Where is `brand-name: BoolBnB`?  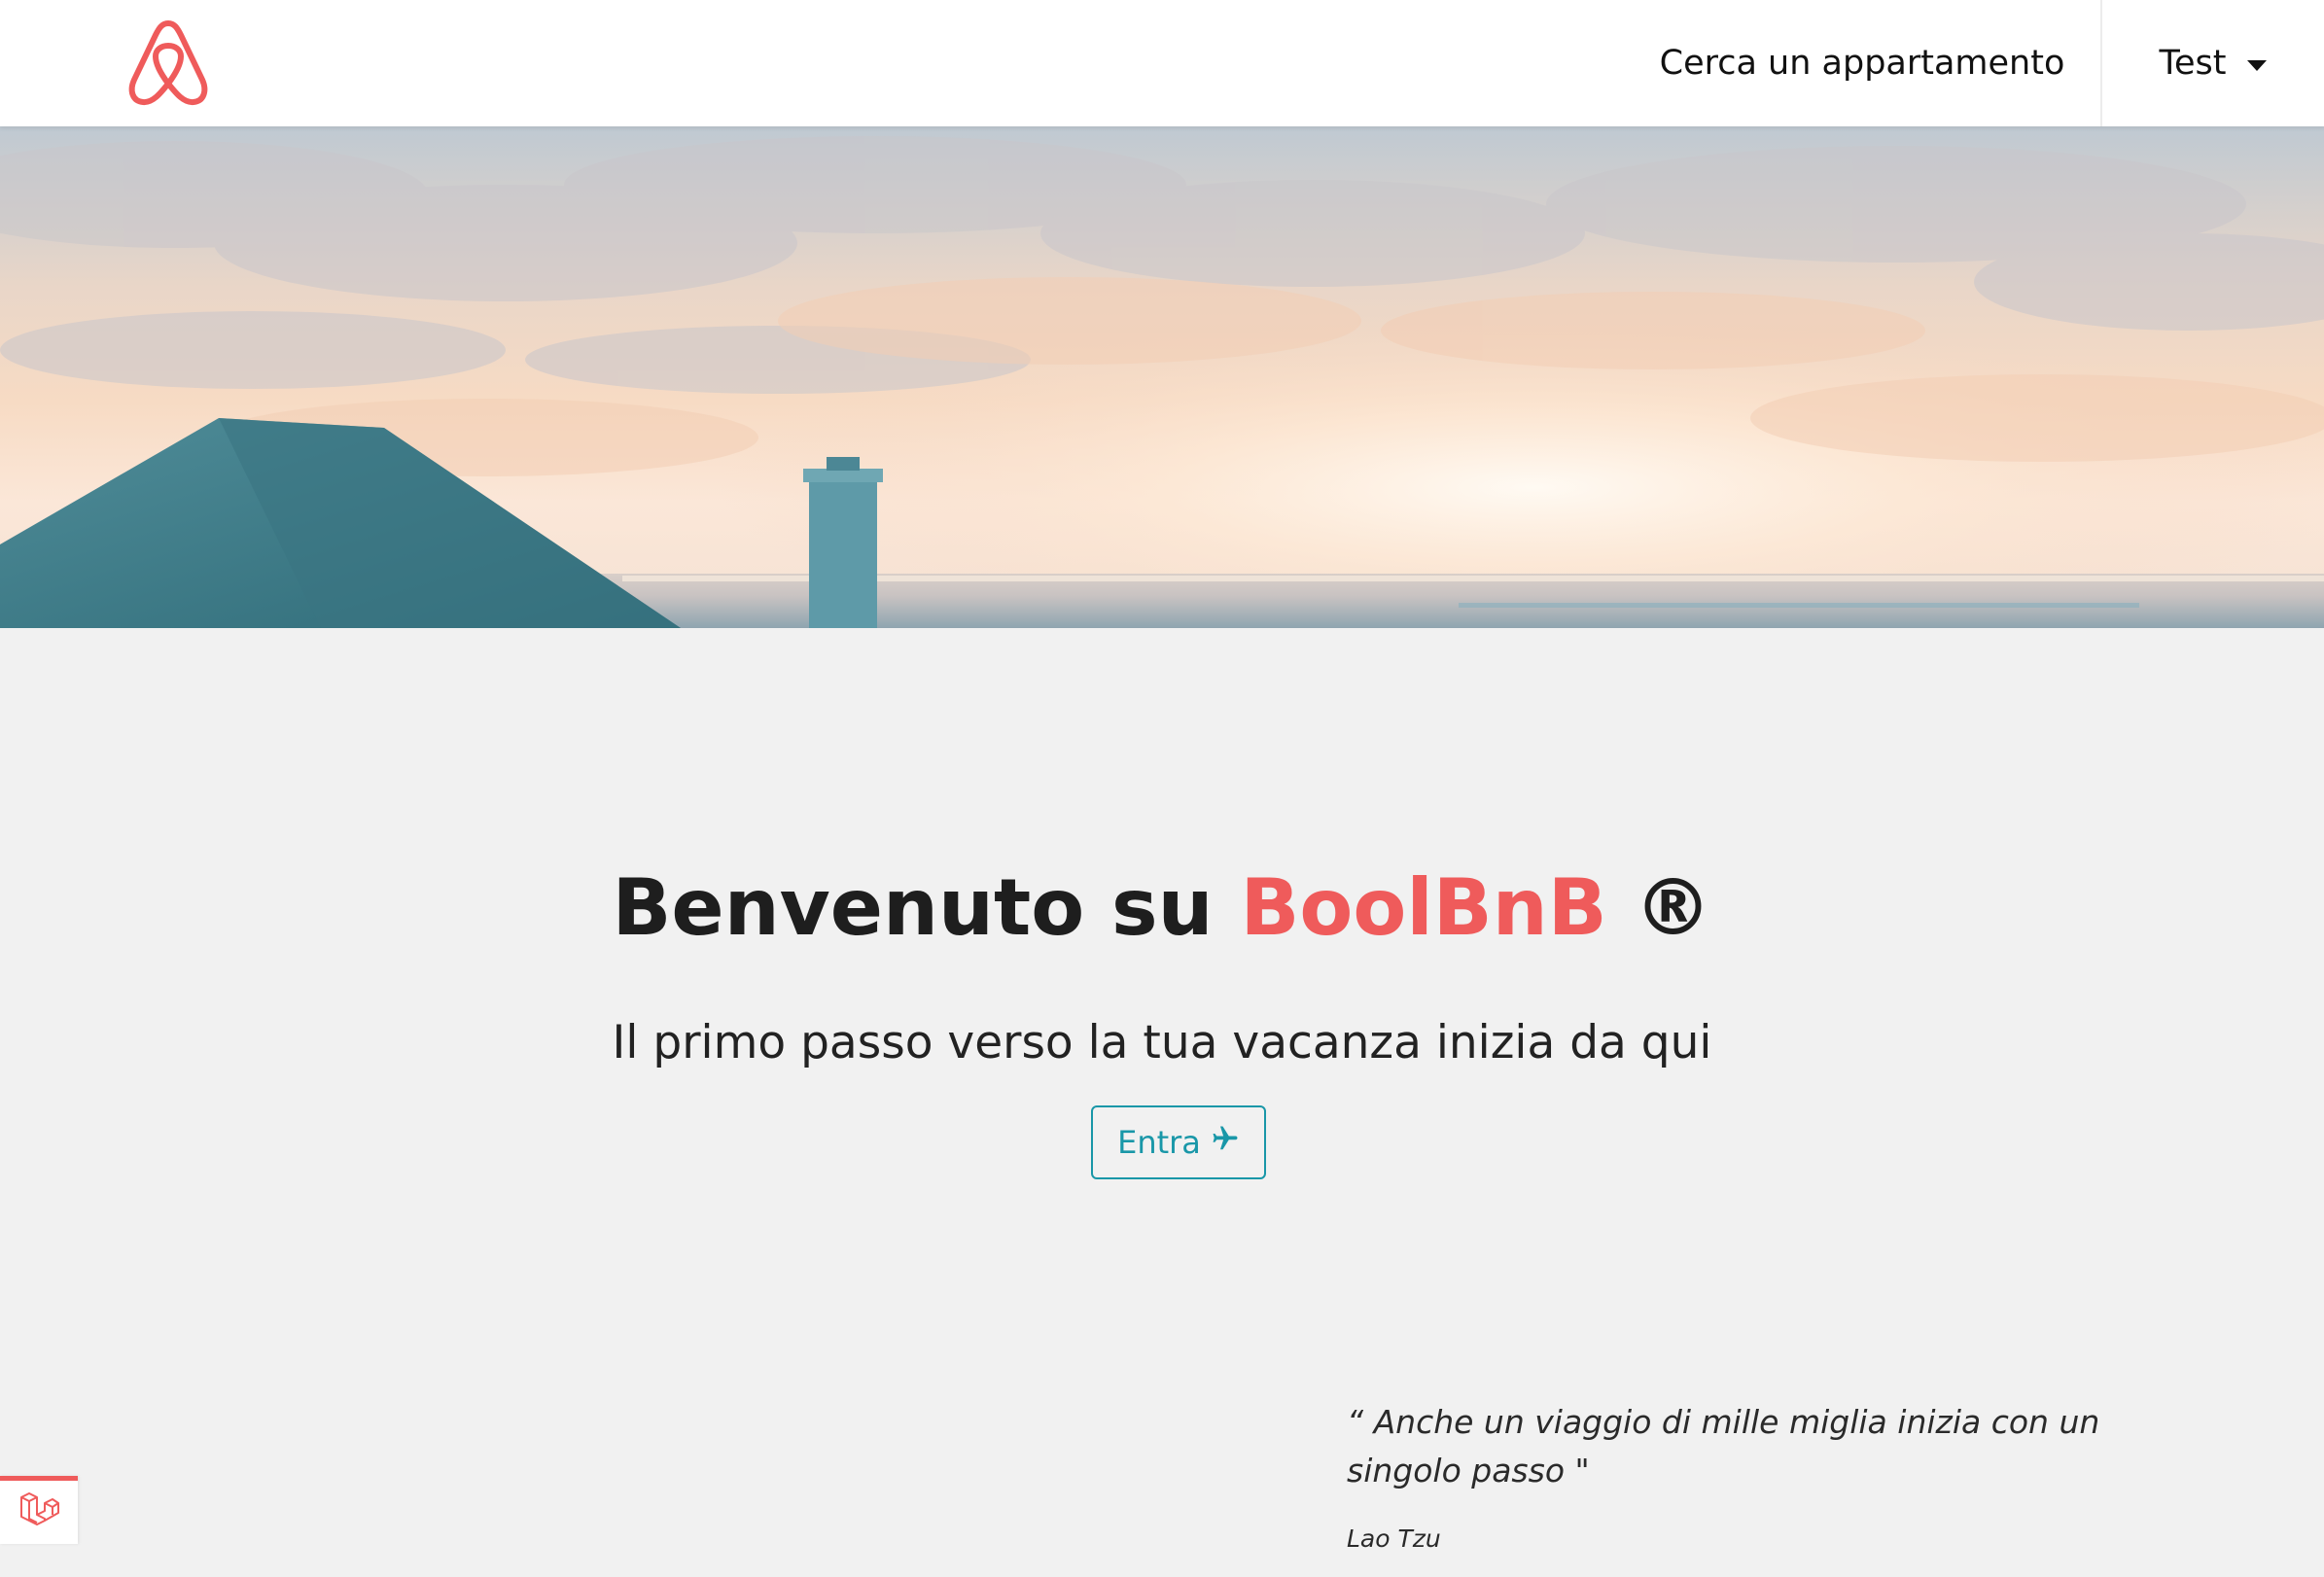 brand-name: BoolBnB is located at coordinates (1424, 907).